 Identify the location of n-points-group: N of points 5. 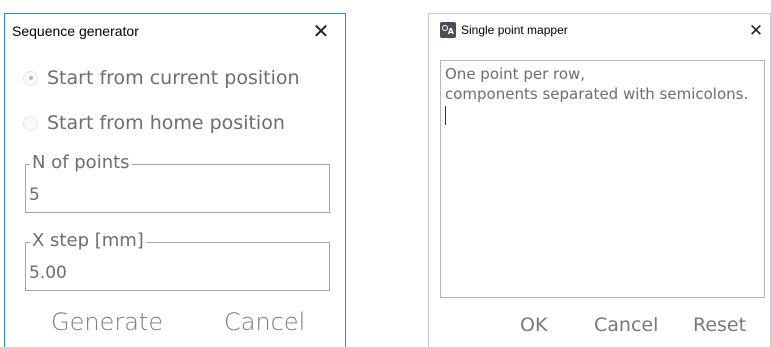
(177, 182).